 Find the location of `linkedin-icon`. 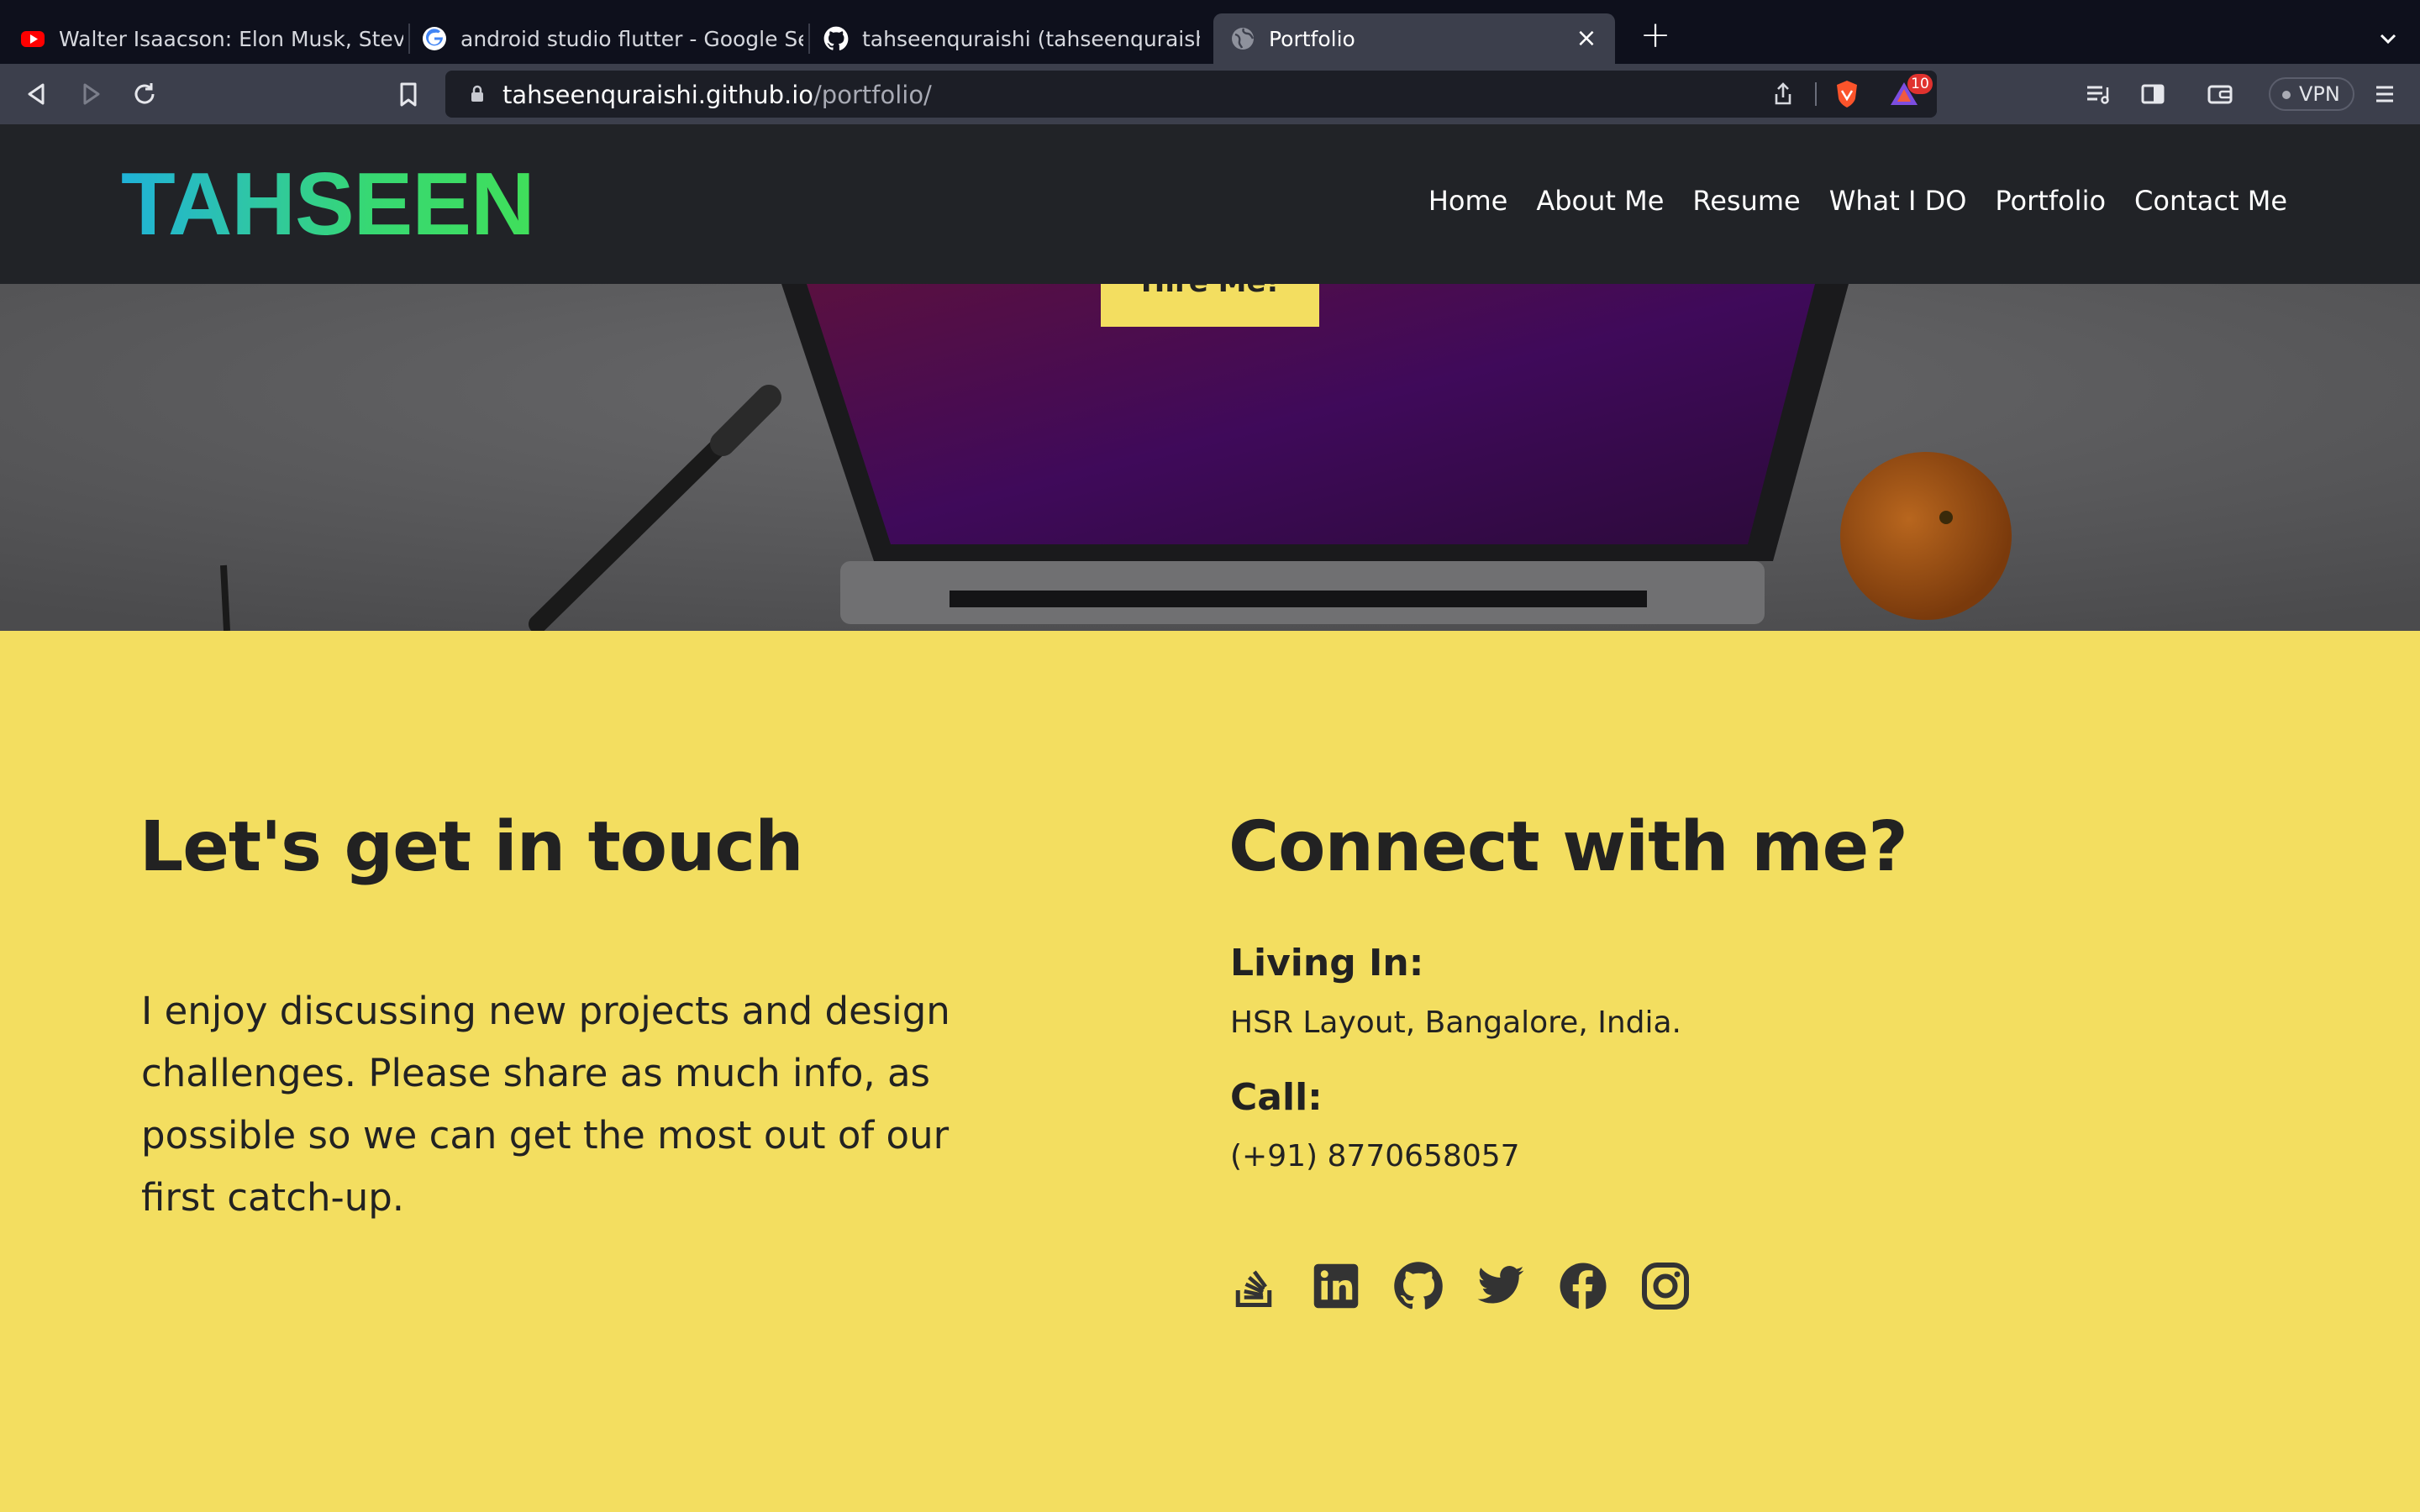

linkedin-icon is located at coordinates (1336, 1286).